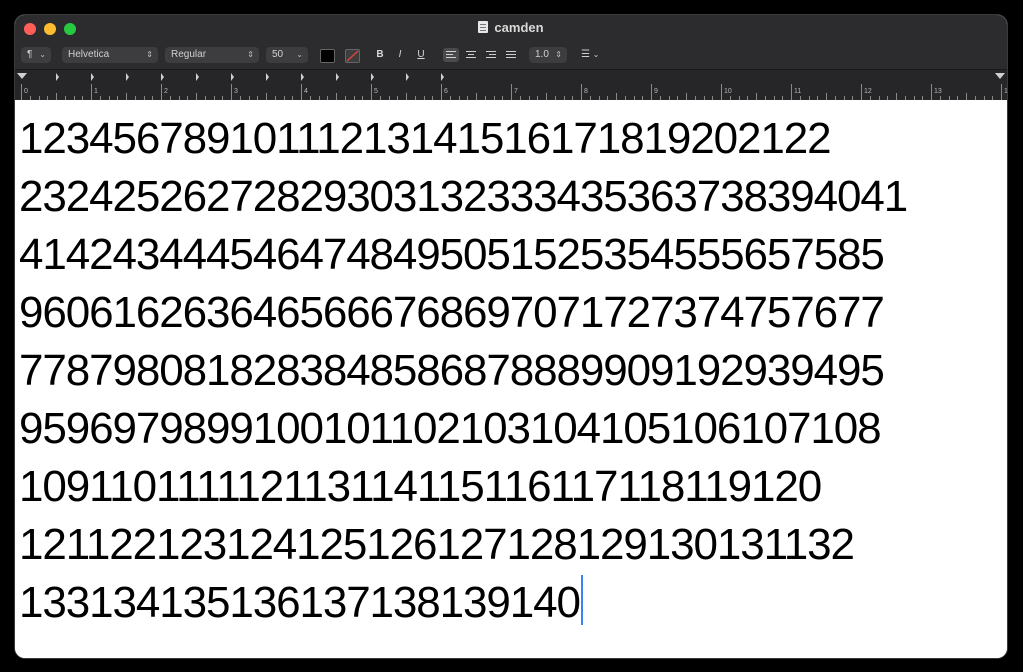 The height and width of the screenshot is (672, 1023). What do you see at coordinates (212, 55) in the screenshot?
I see `font-style-select: Regular ⇕` at bounding box center [212, 55].